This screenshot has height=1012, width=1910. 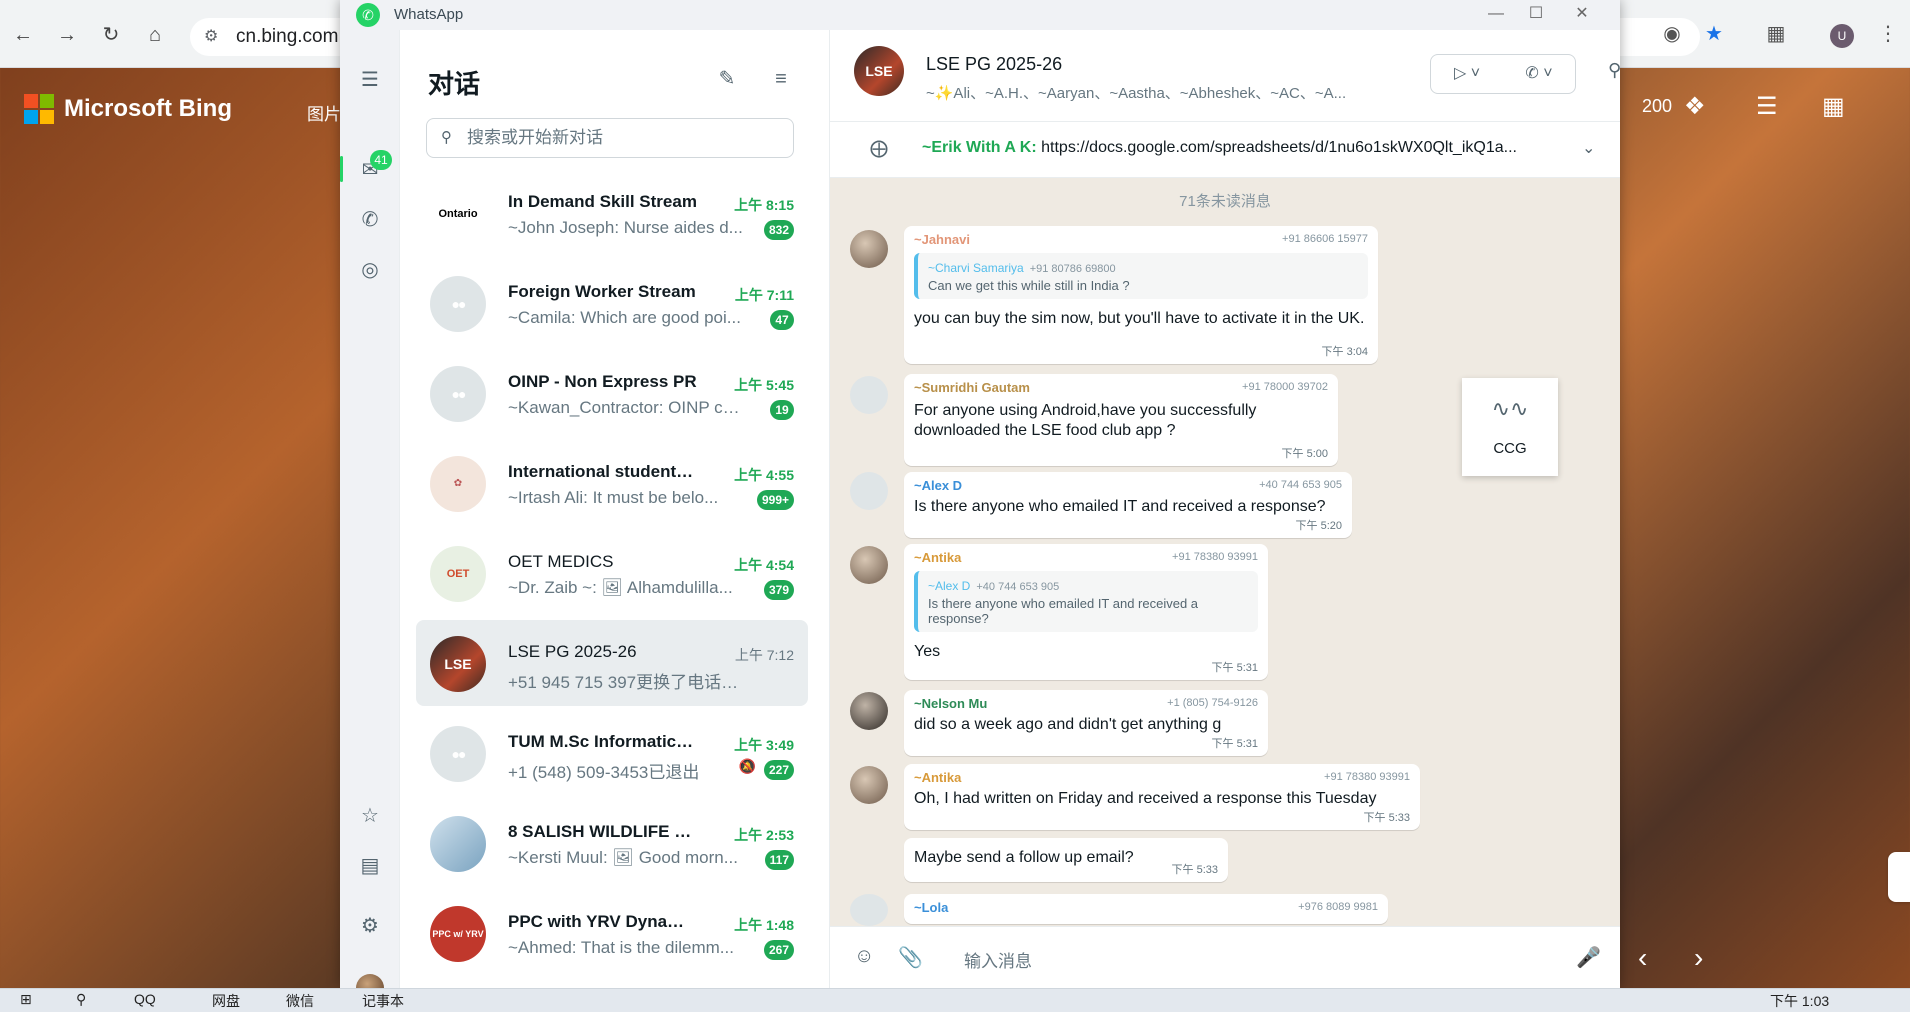 What do you see at coordinates (370, 926) in the screenshot?
I see `settings-icon: ⚙` at bounding box center [370, 926].